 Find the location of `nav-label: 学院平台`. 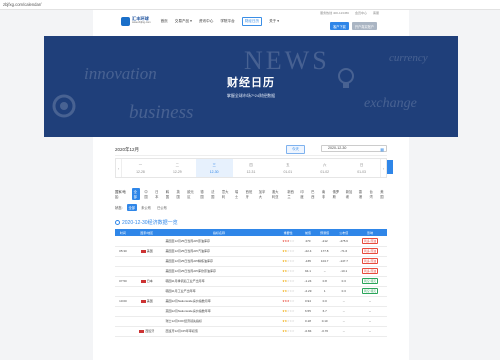

nav-label: 学院平台 is located at coordinates (227, 20).